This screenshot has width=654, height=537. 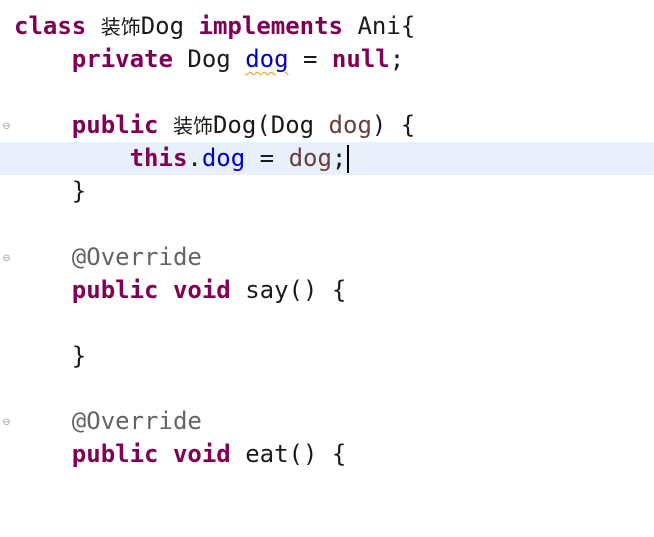 What do you see at coordinates (120, 27) in the screenshot?
I see `class-name-prefix: 装饰` at bounding box center [120, 27].